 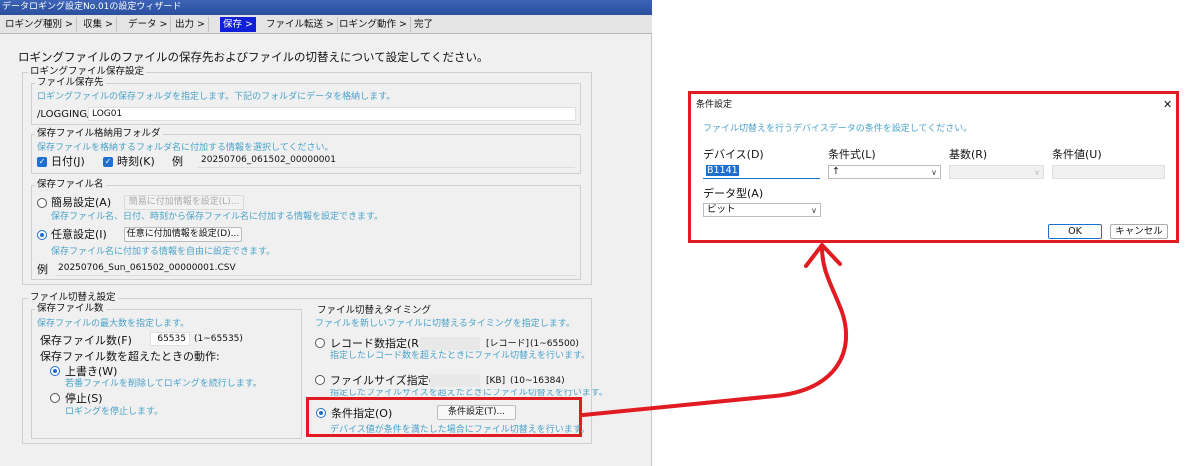 What do you see at coordinates (714, 105) in the screenshot?
I see `dialog-title: 条件設定` at bounding box center [714, 105].